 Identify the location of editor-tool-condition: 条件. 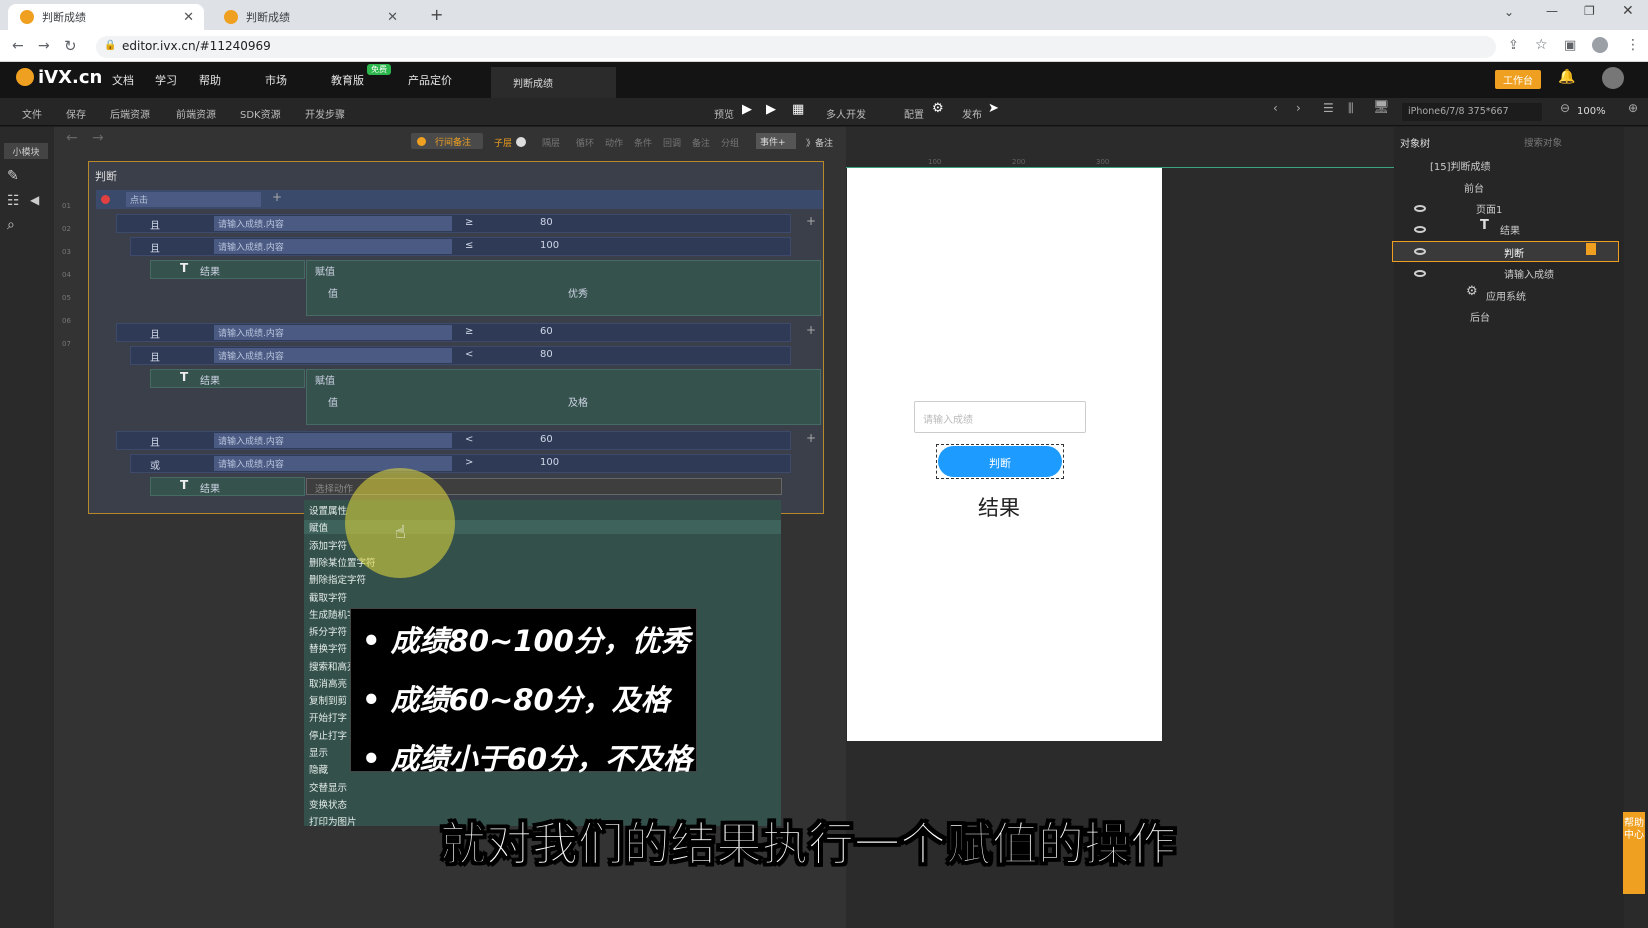
(643, 142).